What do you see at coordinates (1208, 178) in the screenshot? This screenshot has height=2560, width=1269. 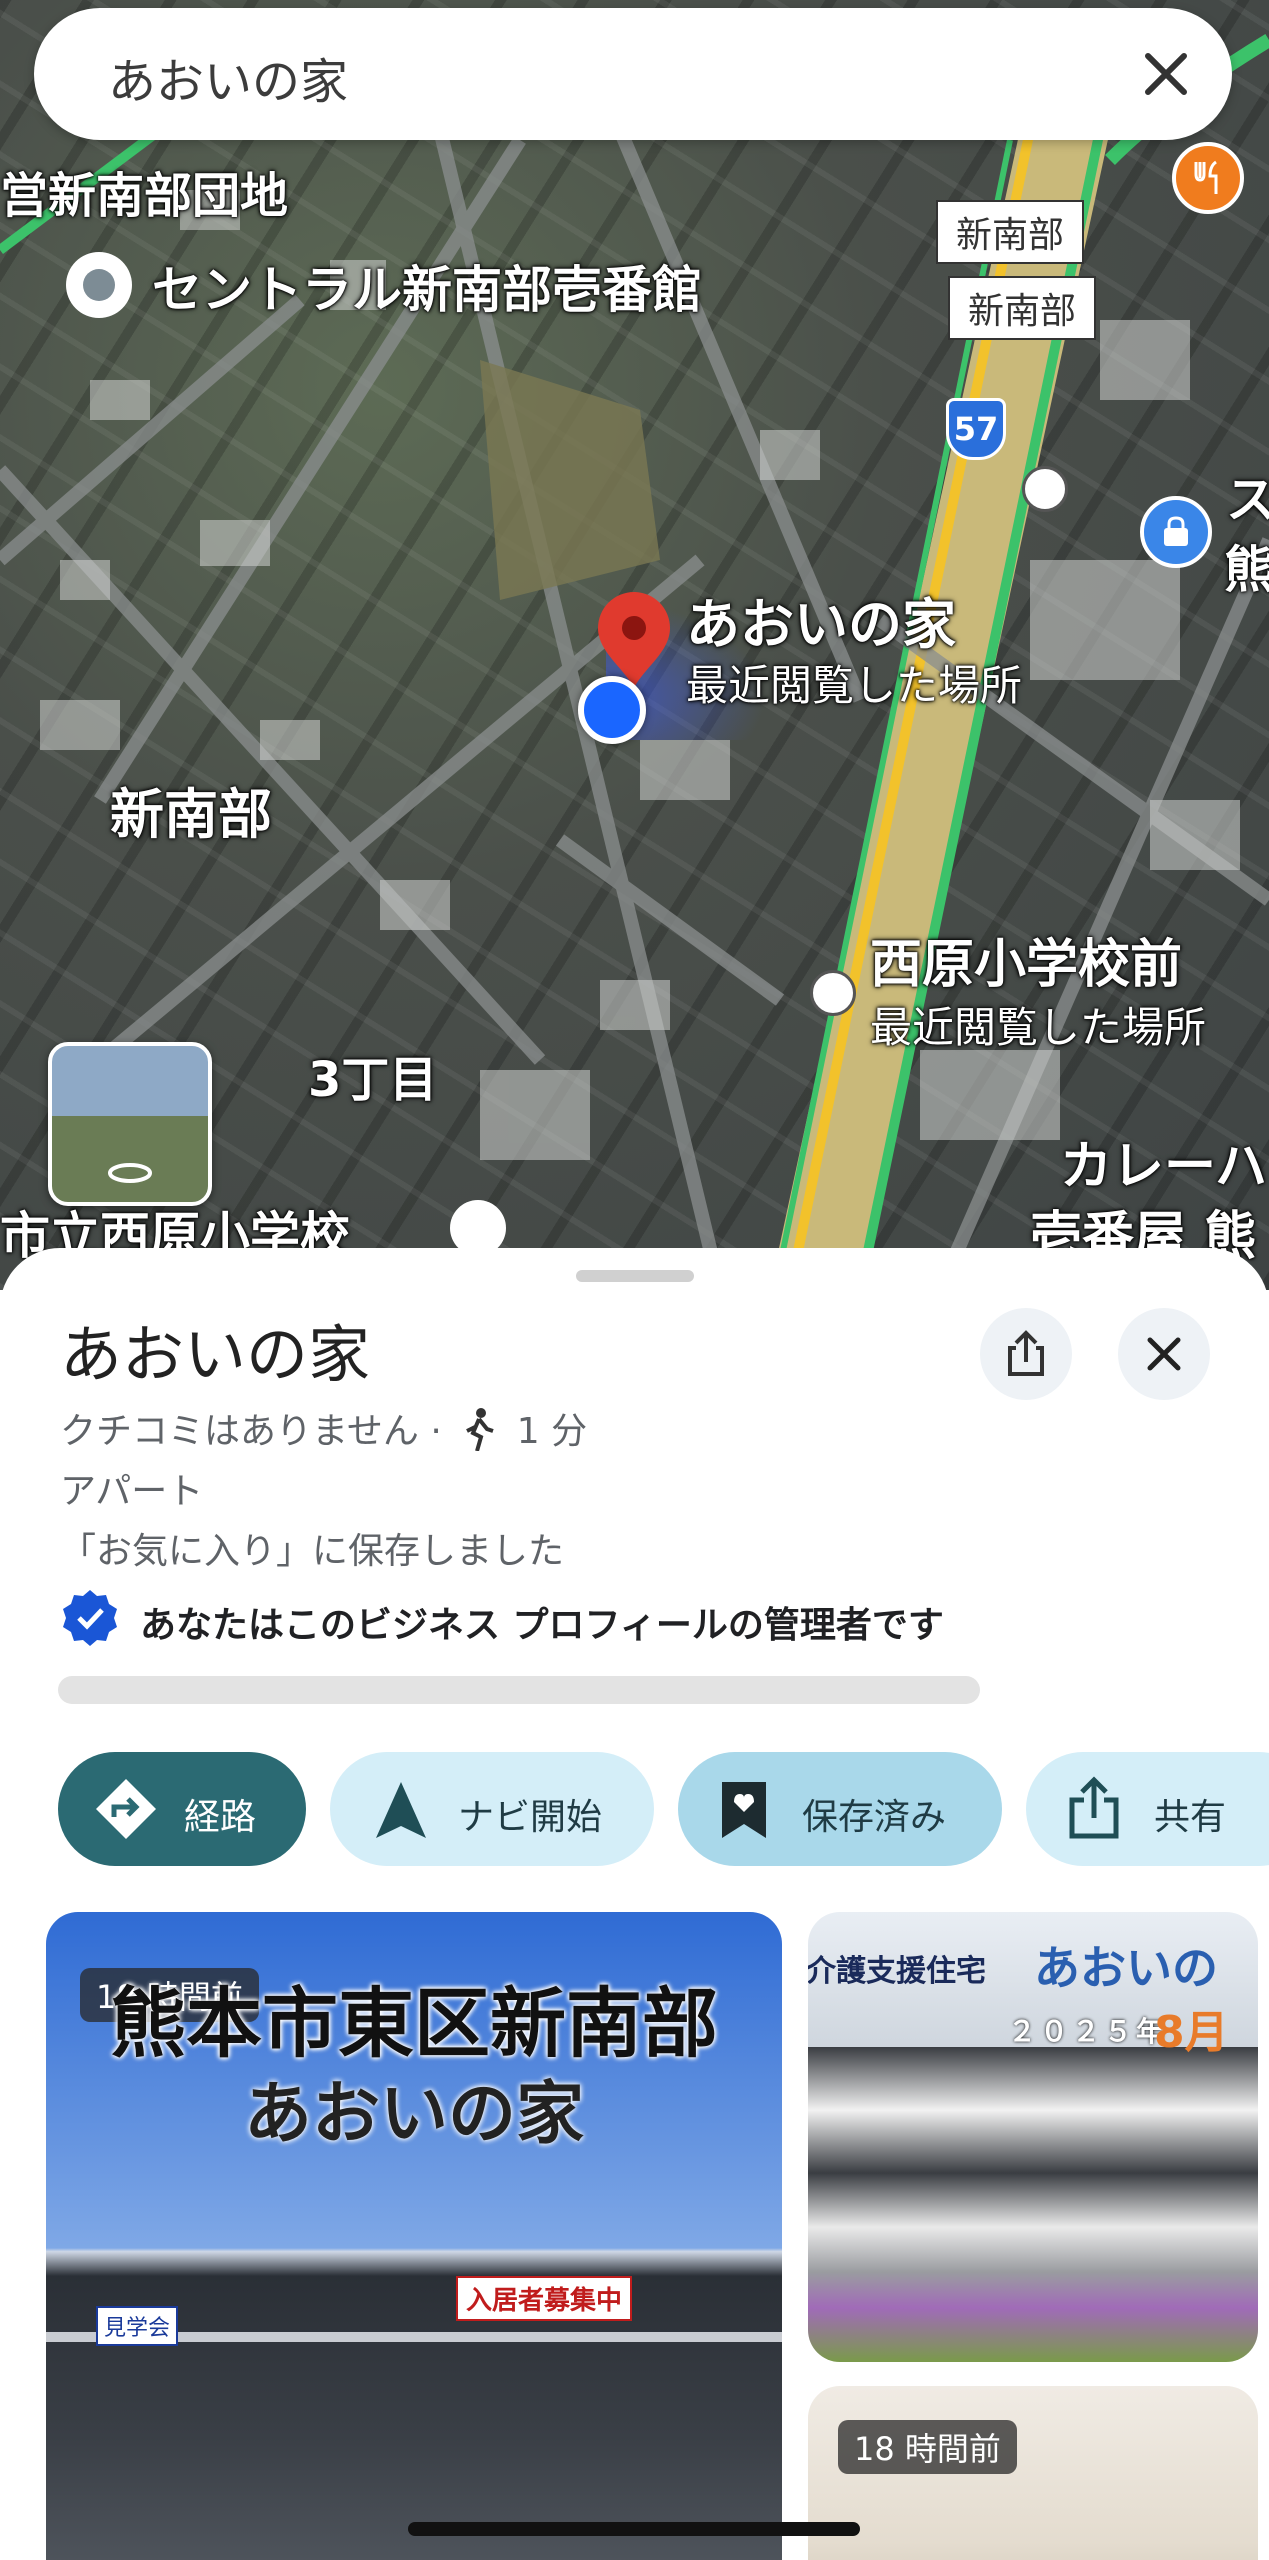 I see `restaurant-icon` at bounding box center [1208, 178].